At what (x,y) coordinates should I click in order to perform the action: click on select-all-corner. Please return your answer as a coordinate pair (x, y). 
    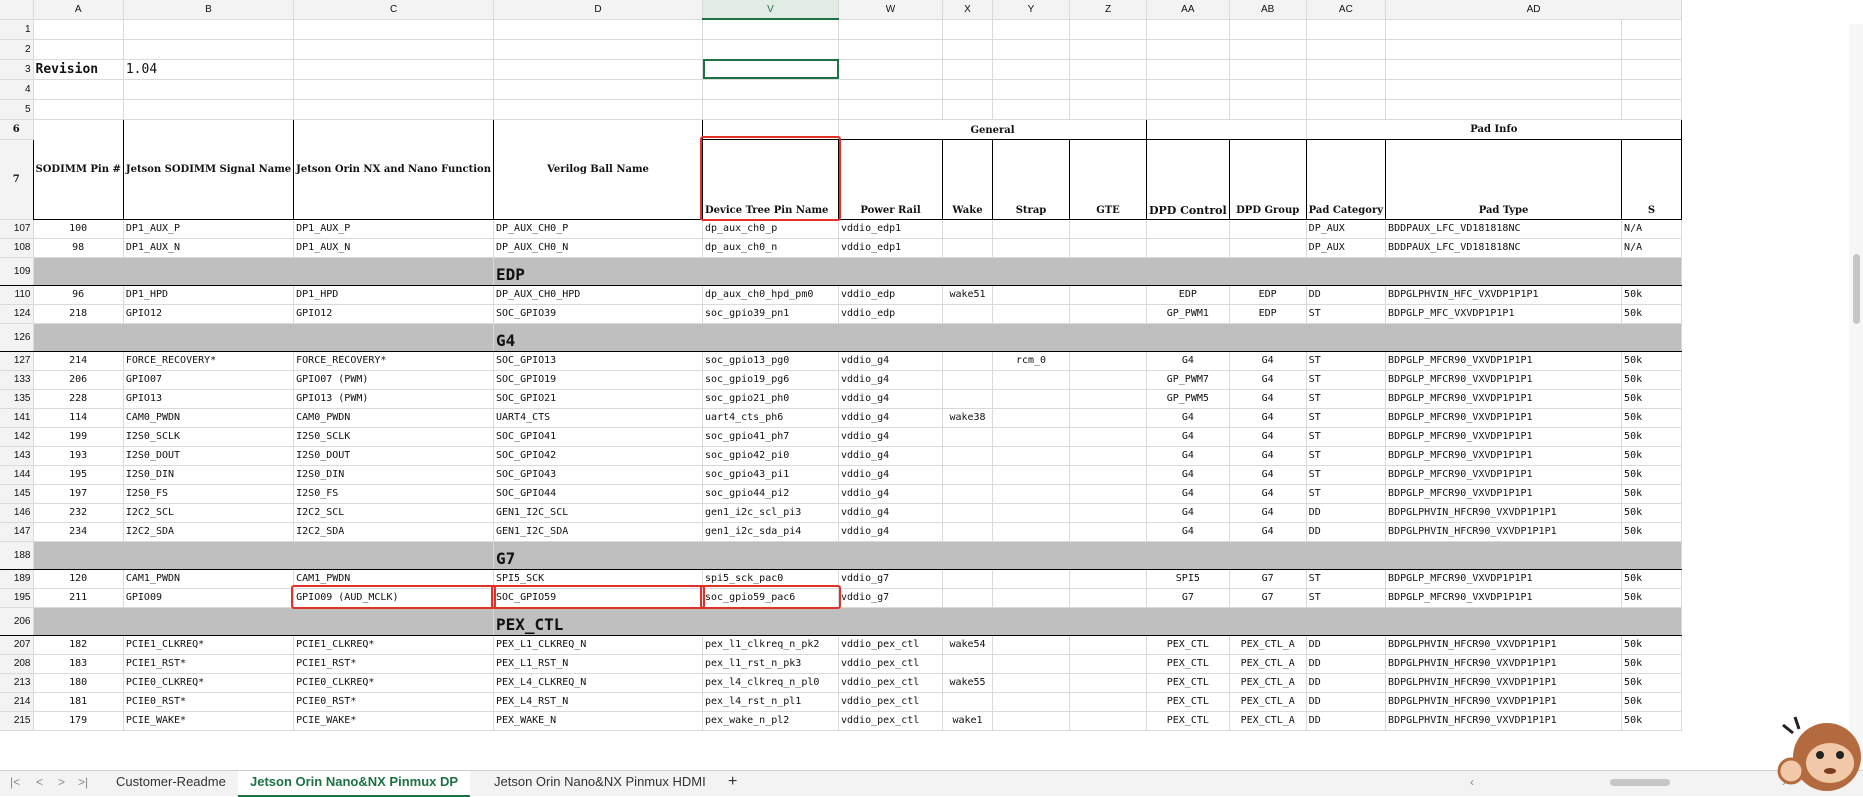
    Looking at the image, I should click on (17, 10).